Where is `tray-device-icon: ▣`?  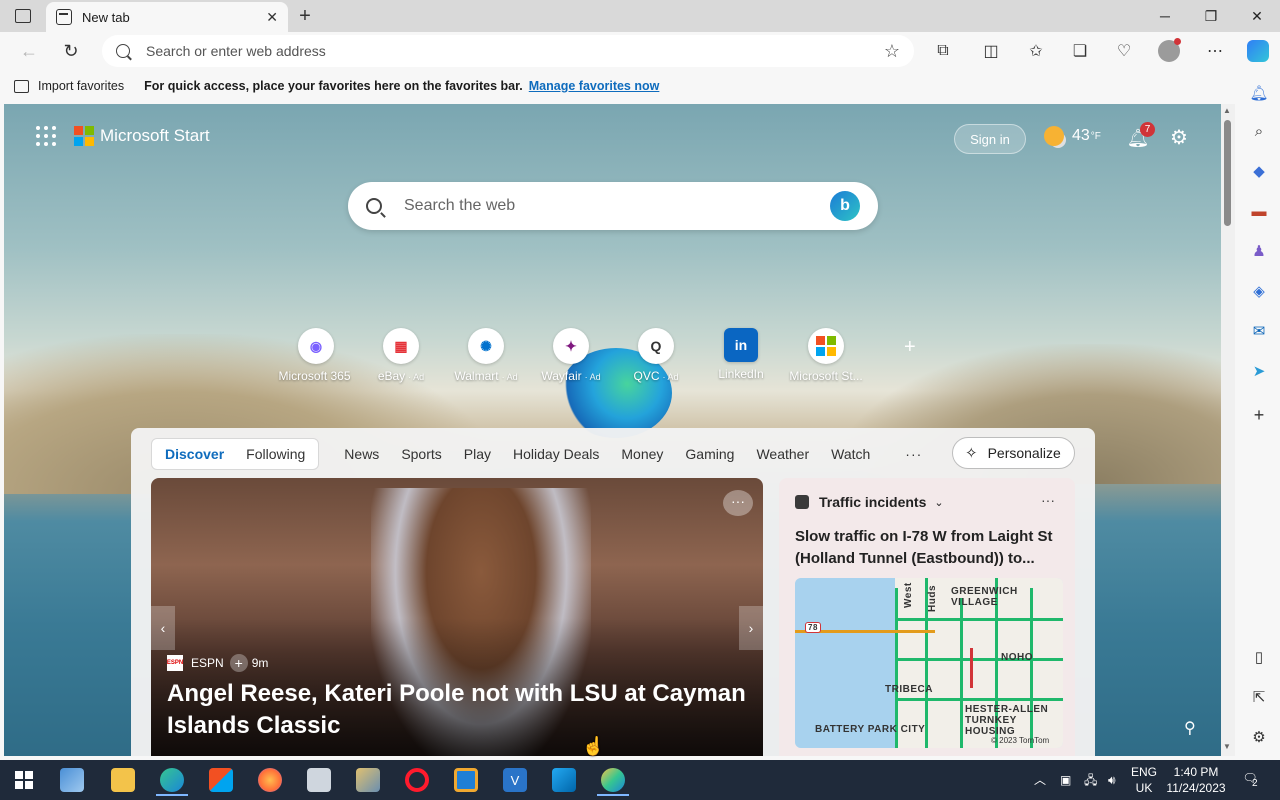
tray-device-icon: ▣ is located at coordinates (1065, 780).